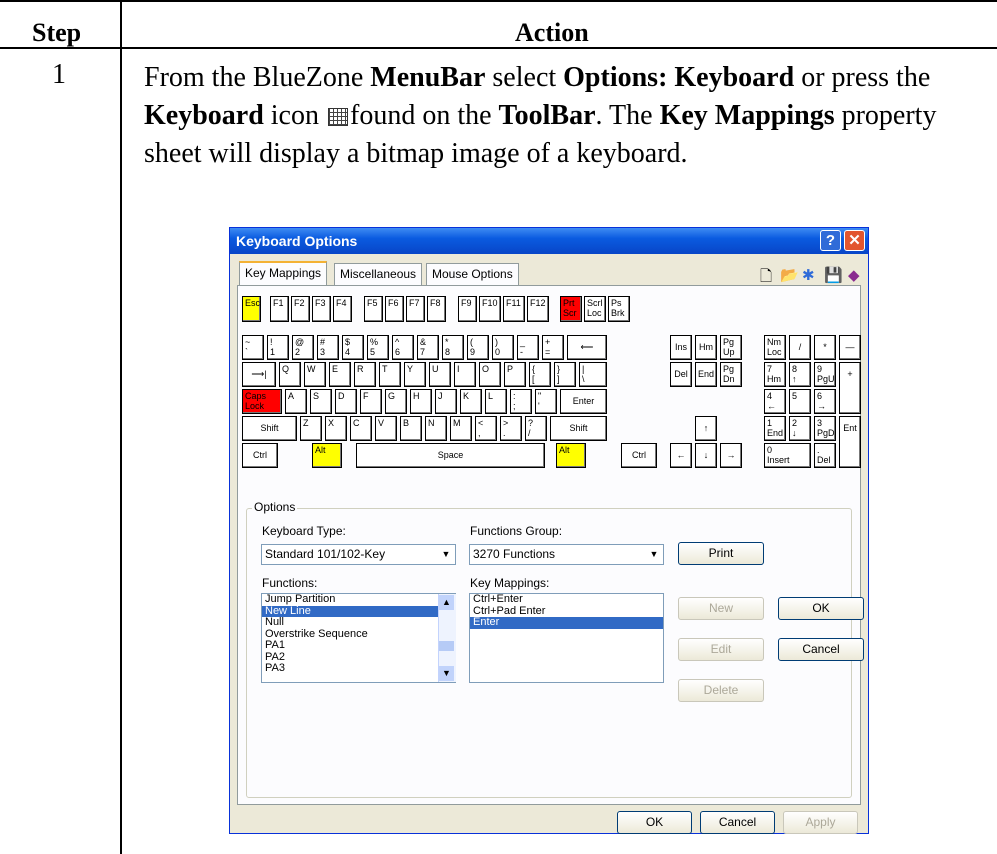  I want to click on key-div: /, so click(800, 347).